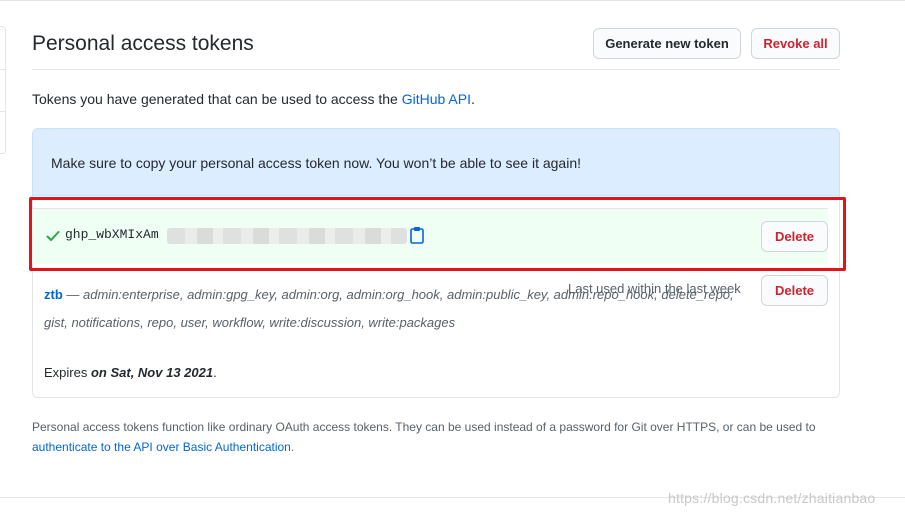 The width and height of the screenshot is (905, 519). What do you see at coordinates (287, 236) in the screenshot?
I see `redacted-token-blur` at bounding box center [287, 236].